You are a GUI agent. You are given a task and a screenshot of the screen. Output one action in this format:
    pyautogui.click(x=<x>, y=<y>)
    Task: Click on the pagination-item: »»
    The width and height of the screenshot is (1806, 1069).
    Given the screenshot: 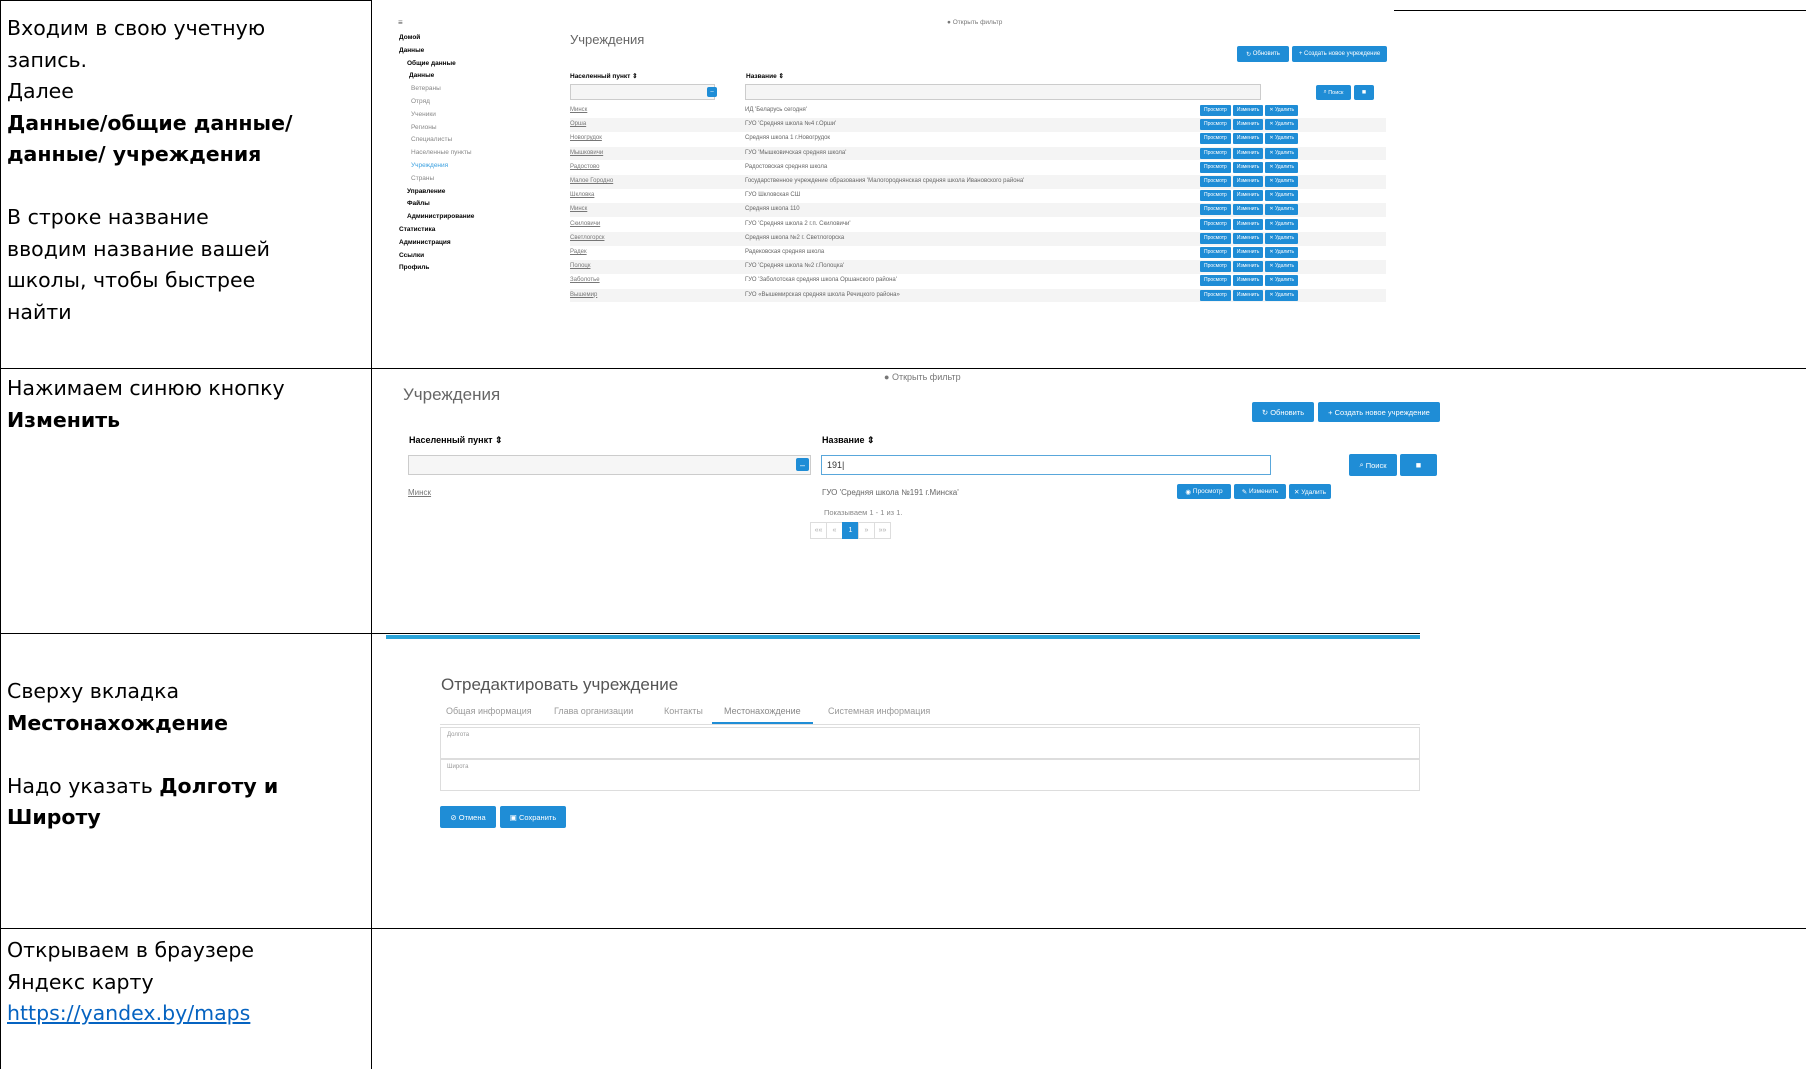 What is the action you would take?
    pyautogui.click(x=882, y=530)
    